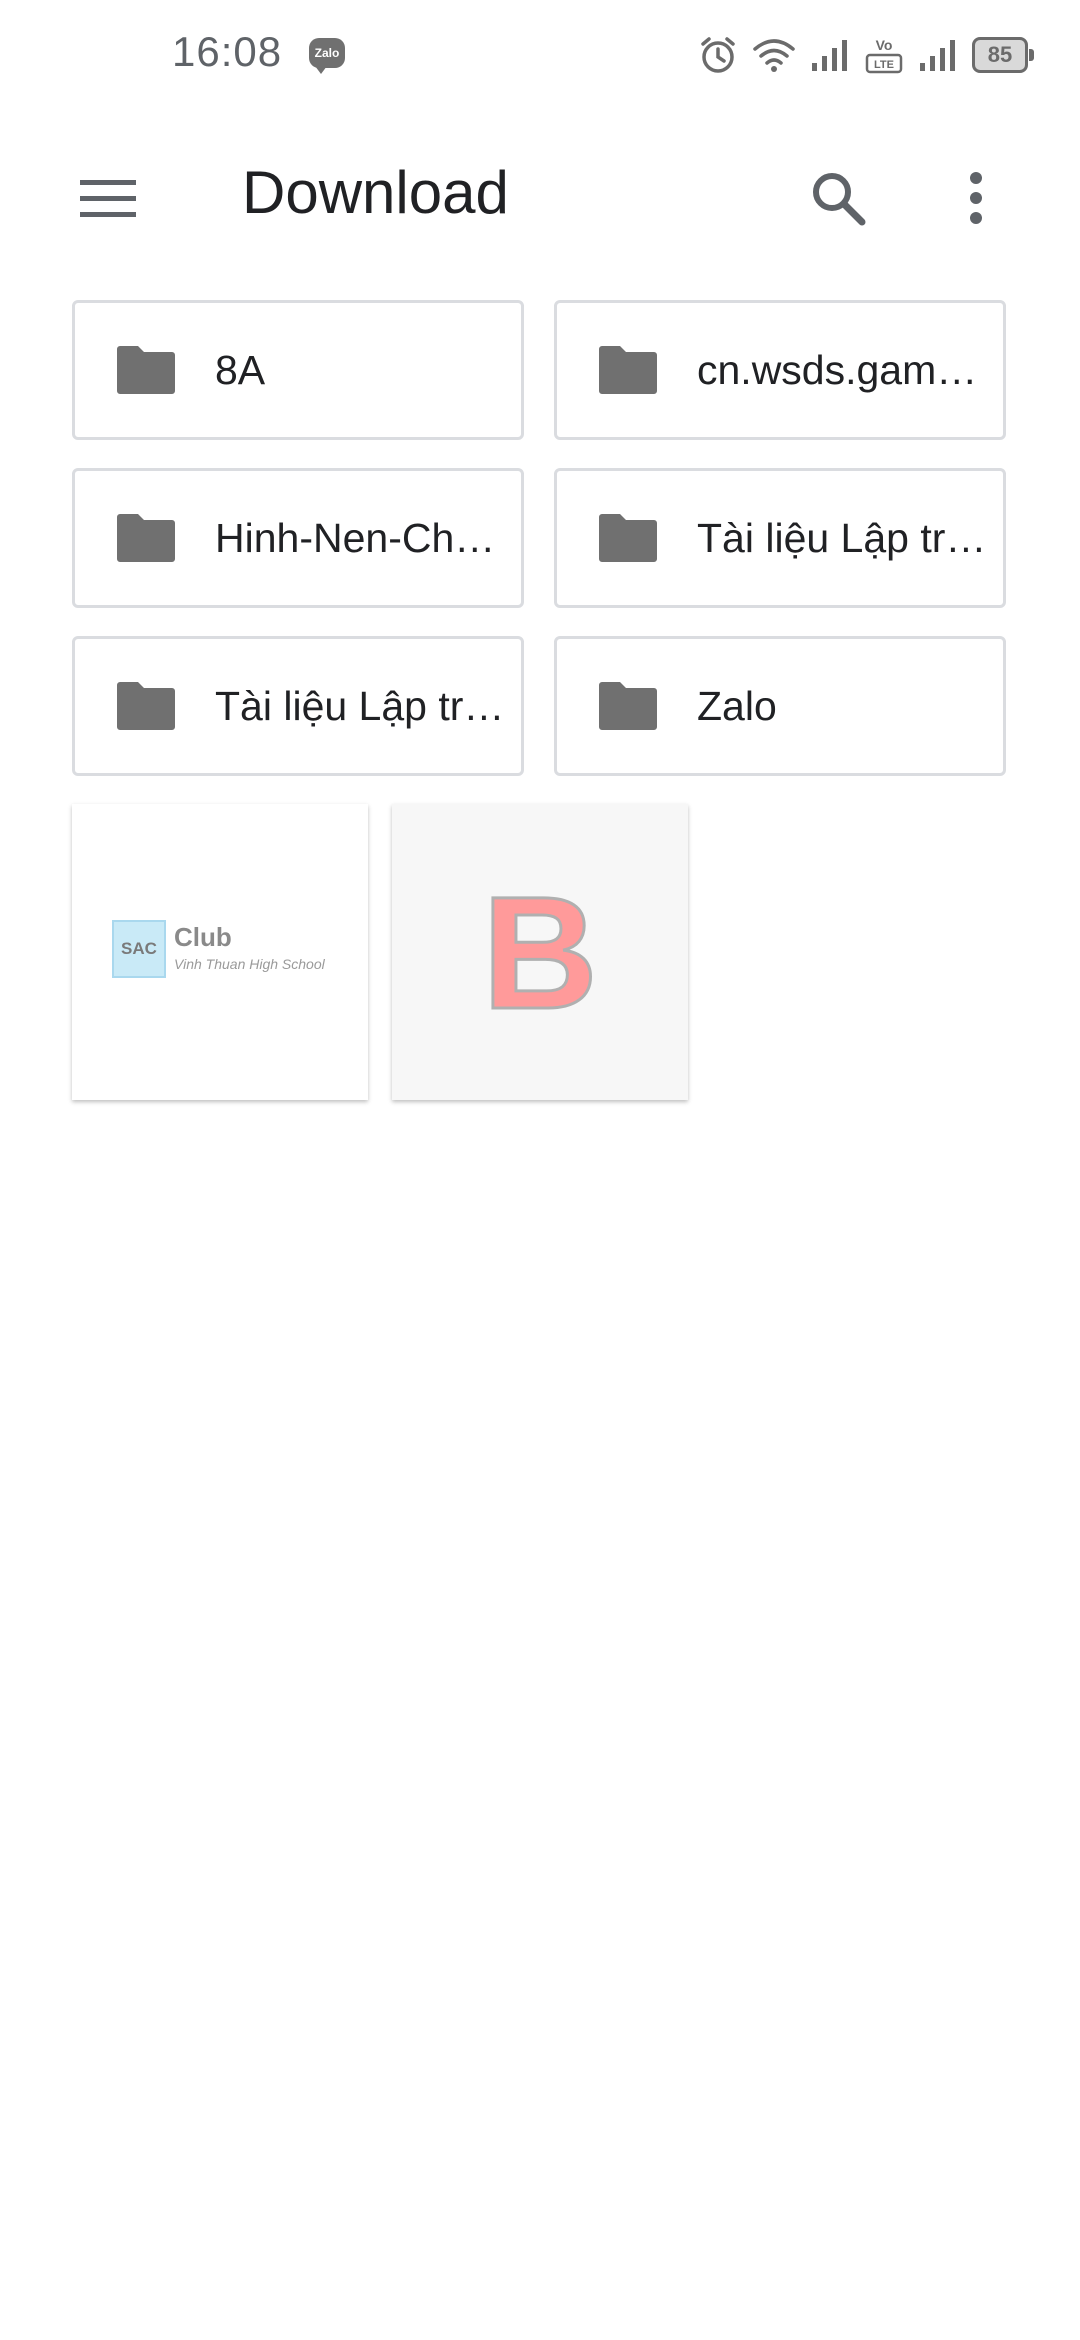 The height and width of the screenshot is (2340, 1080). What do you see at coordinates (375, 192) in the screenshot?
I see `page-title: Download` at bounding box center [375, 192].